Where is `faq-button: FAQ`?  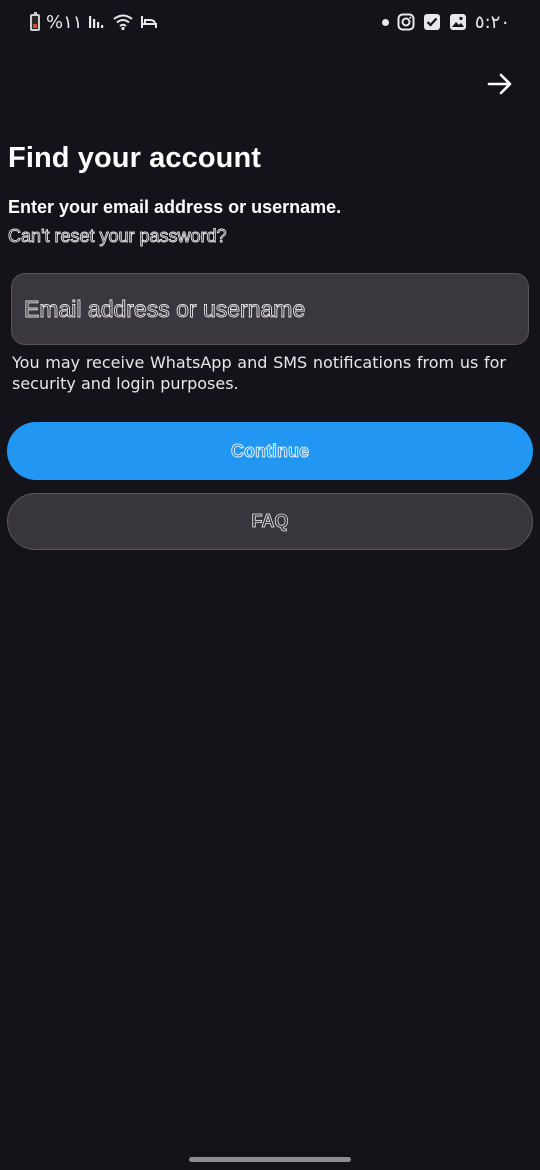 faq-button: FAQ is located at coordinates (270, 521).